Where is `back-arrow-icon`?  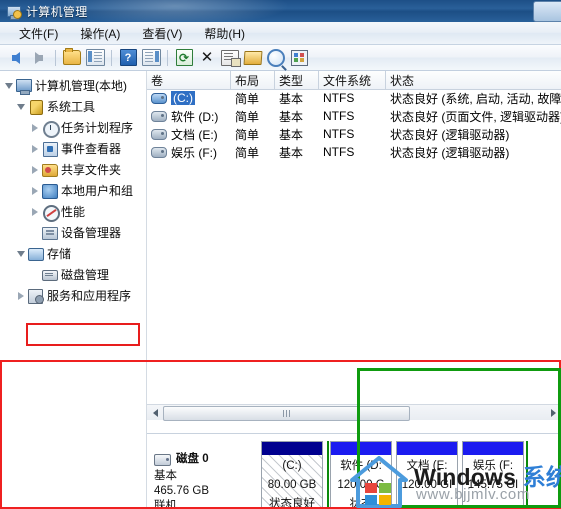 back-arrow-icon is located at coordinates (16, 57).